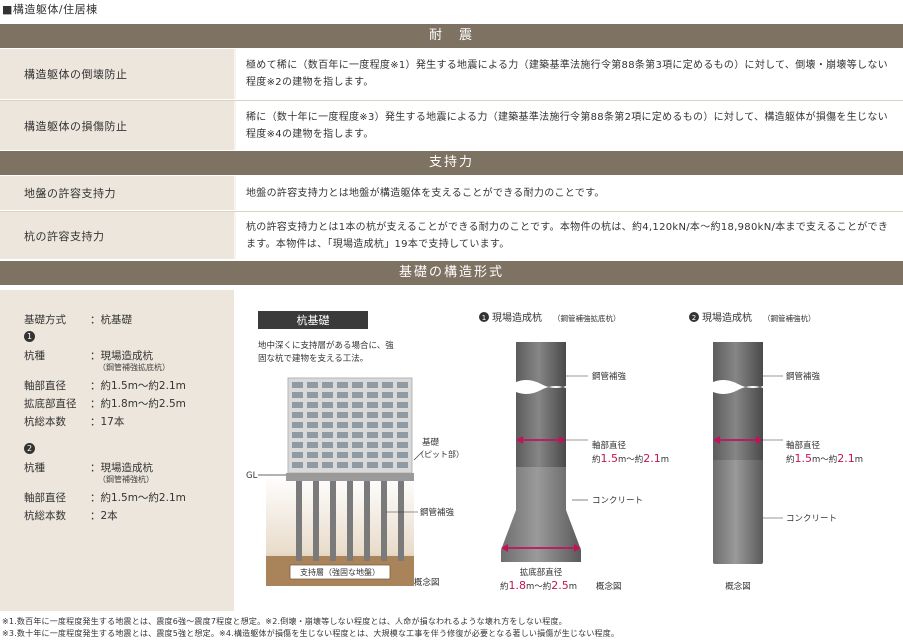 This screenshot has width=903, height=643. Describe the element at coordinates (484, 318) in the screenshot. I see `pile-1-number: 1` at that location.